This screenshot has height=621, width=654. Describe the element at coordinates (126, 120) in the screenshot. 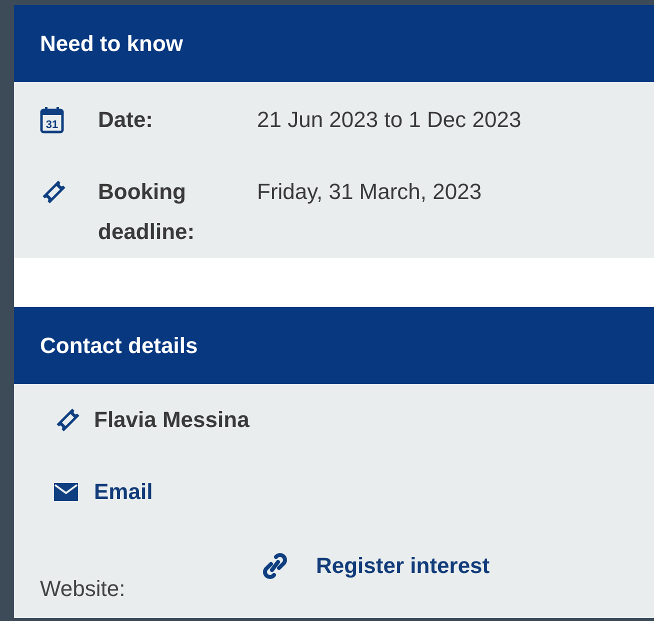

I see `field-label: Date:` at that location.